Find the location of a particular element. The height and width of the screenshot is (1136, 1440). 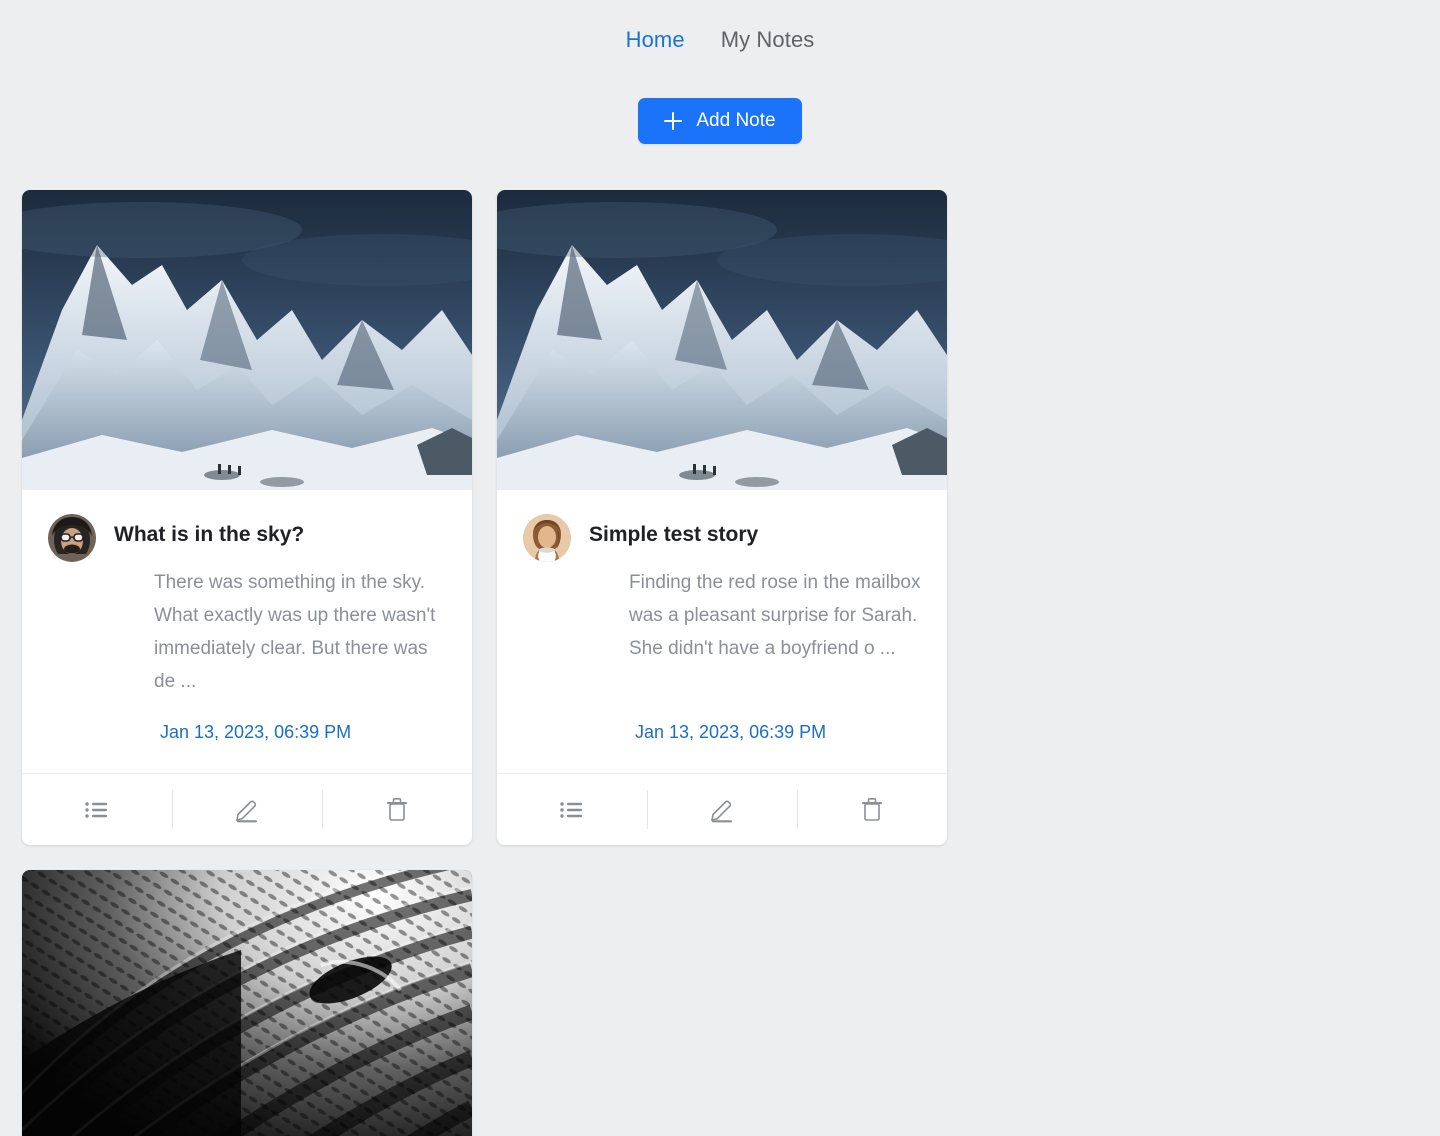

add-note-toolbar: Add Note is located at coordinates (720, 121).